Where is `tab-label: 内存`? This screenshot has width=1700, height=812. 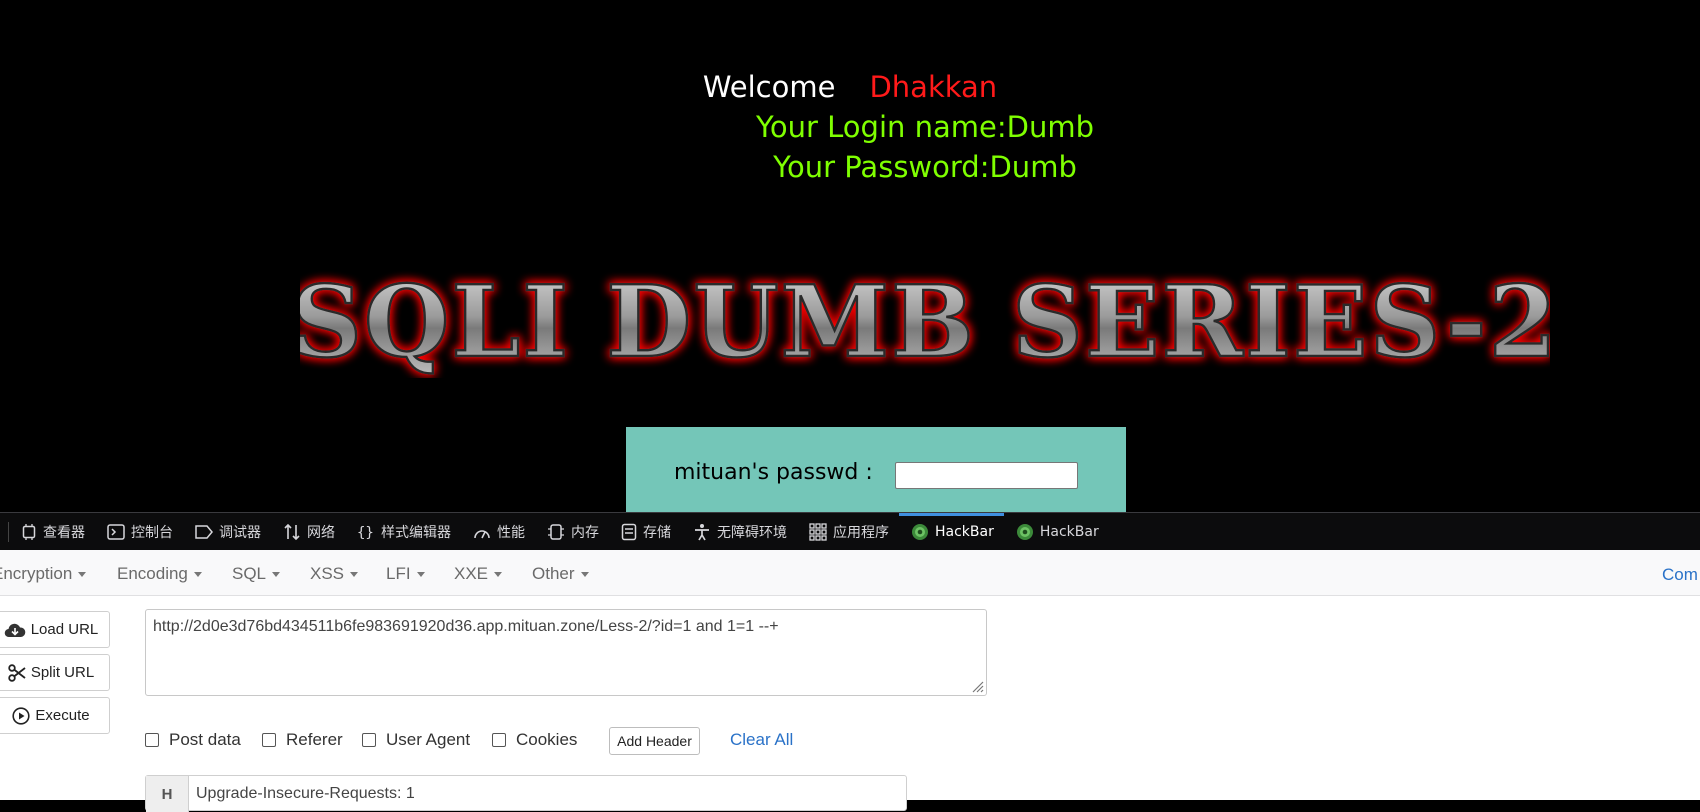 tab-label: 内存 is located at coordinates (585, 532).